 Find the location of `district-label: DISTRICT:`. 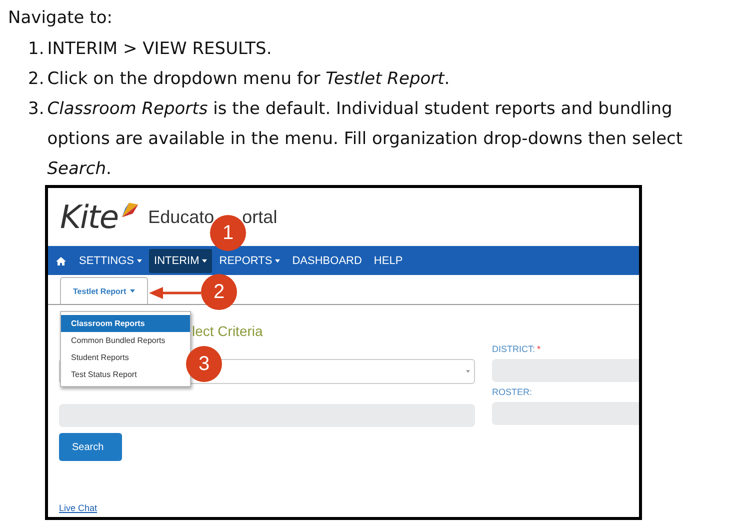

district-label: DISTRICT: is located at coordinates (514, 349).